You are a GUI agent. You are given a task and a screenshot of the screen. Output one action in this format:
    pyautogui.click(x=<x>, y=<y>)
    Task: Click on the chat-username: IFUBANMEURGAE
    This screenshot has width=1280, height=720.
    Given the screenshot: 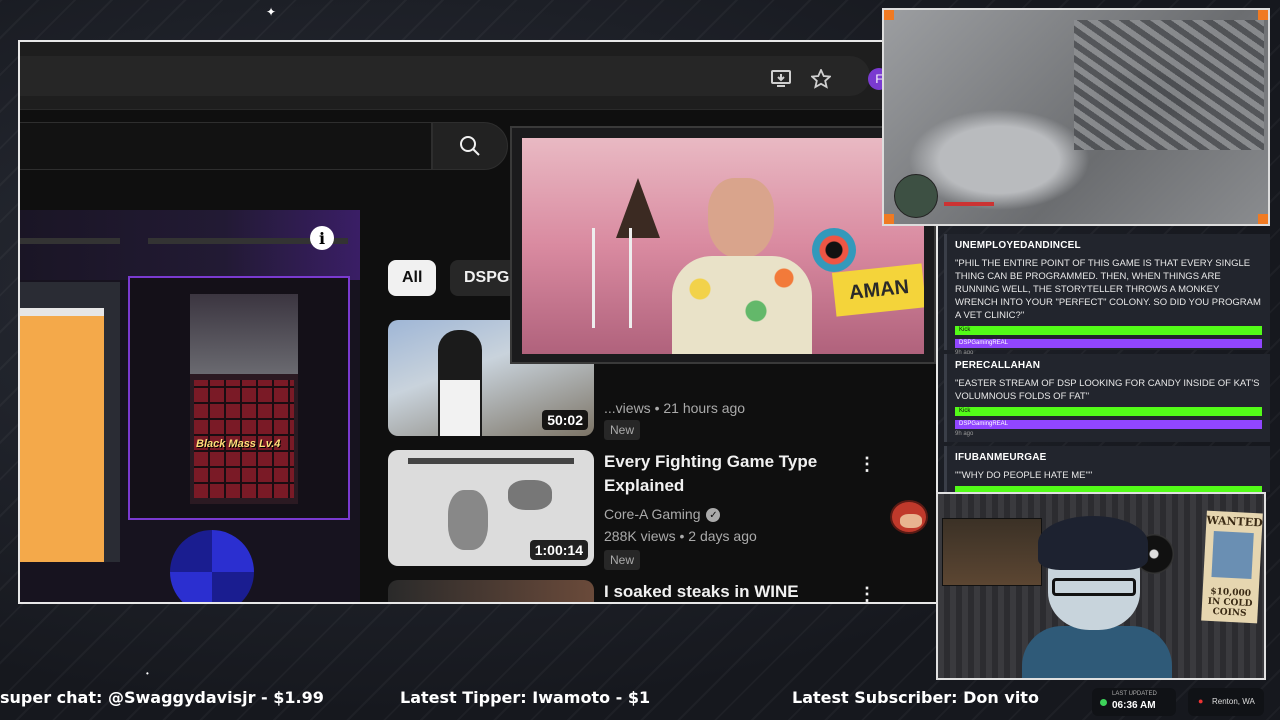 What is the action you would take?
    pyautogui.click(x=1001, y=457)
    